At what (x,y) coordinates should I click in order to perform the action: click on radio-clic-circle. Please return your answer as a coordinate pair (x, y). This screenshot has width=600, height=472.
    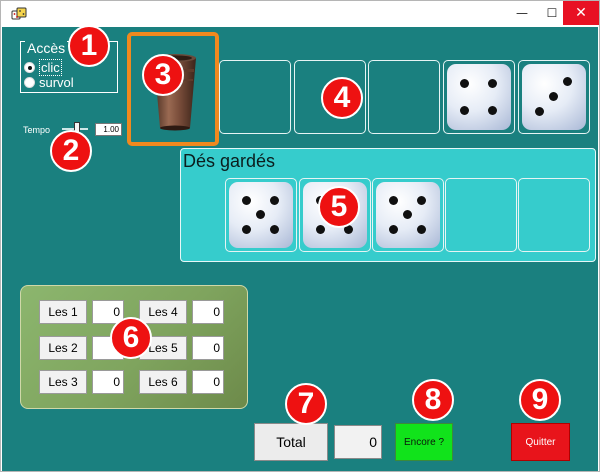
    Looking at the image, I should click on (29, 67).